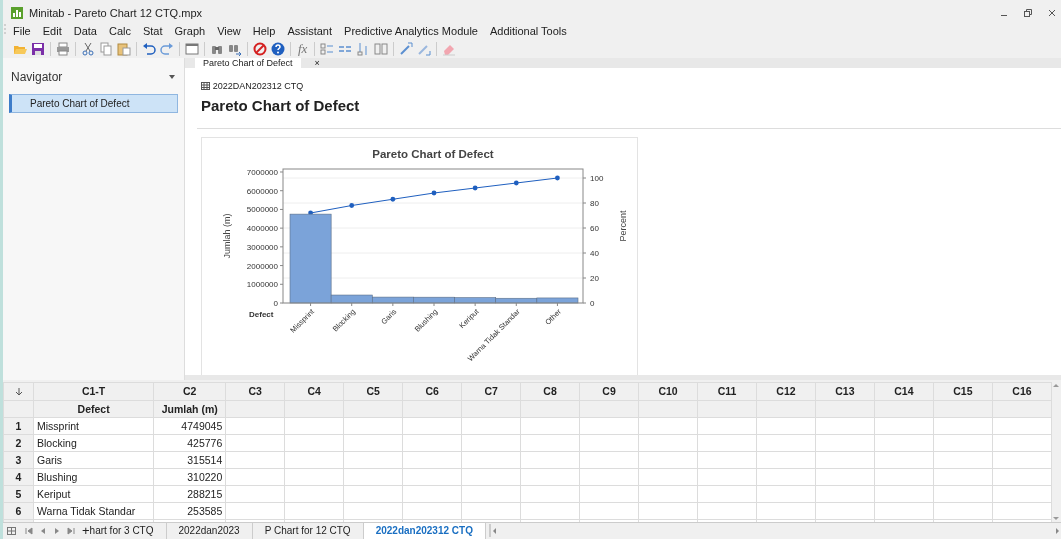 The image size is (1061, 539). What do you see at coordinates (308, 531) in the screenshot?
I see `sheet-tab: P Chart for 12 CTQ` at bounding box center [308, 531].